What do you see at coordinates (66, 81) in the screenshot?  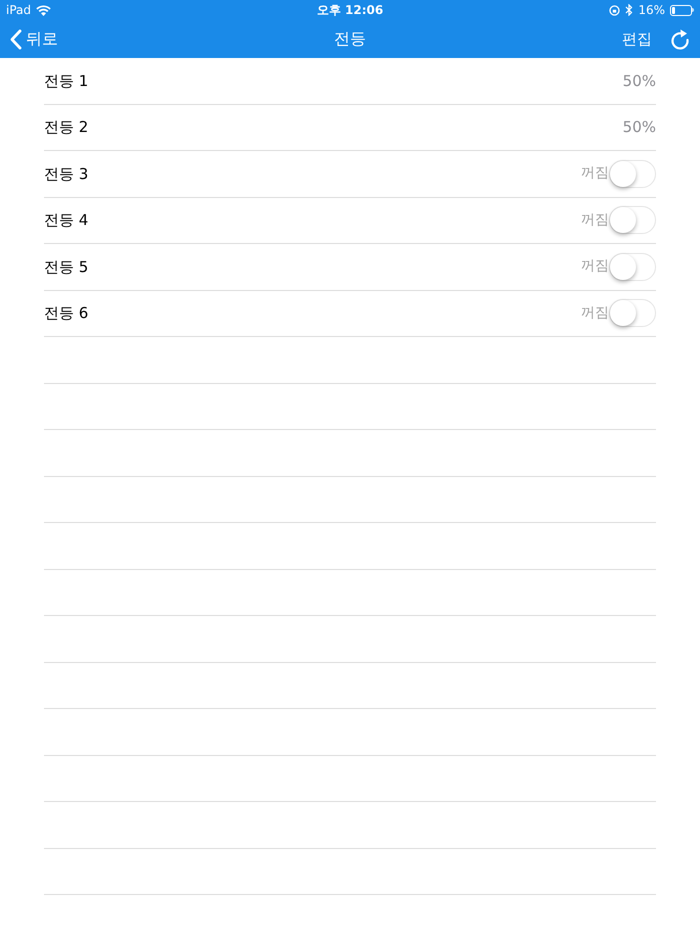 I see `light-name: 전등 1` at bounding box center [66, 81].